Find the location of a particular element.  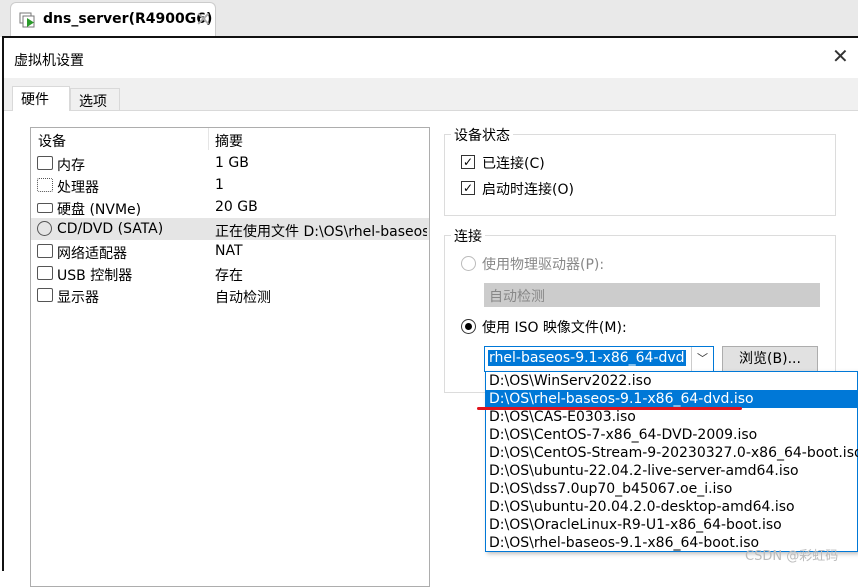

close-tab-icon: ✕ is located at coordinates (203, 19).